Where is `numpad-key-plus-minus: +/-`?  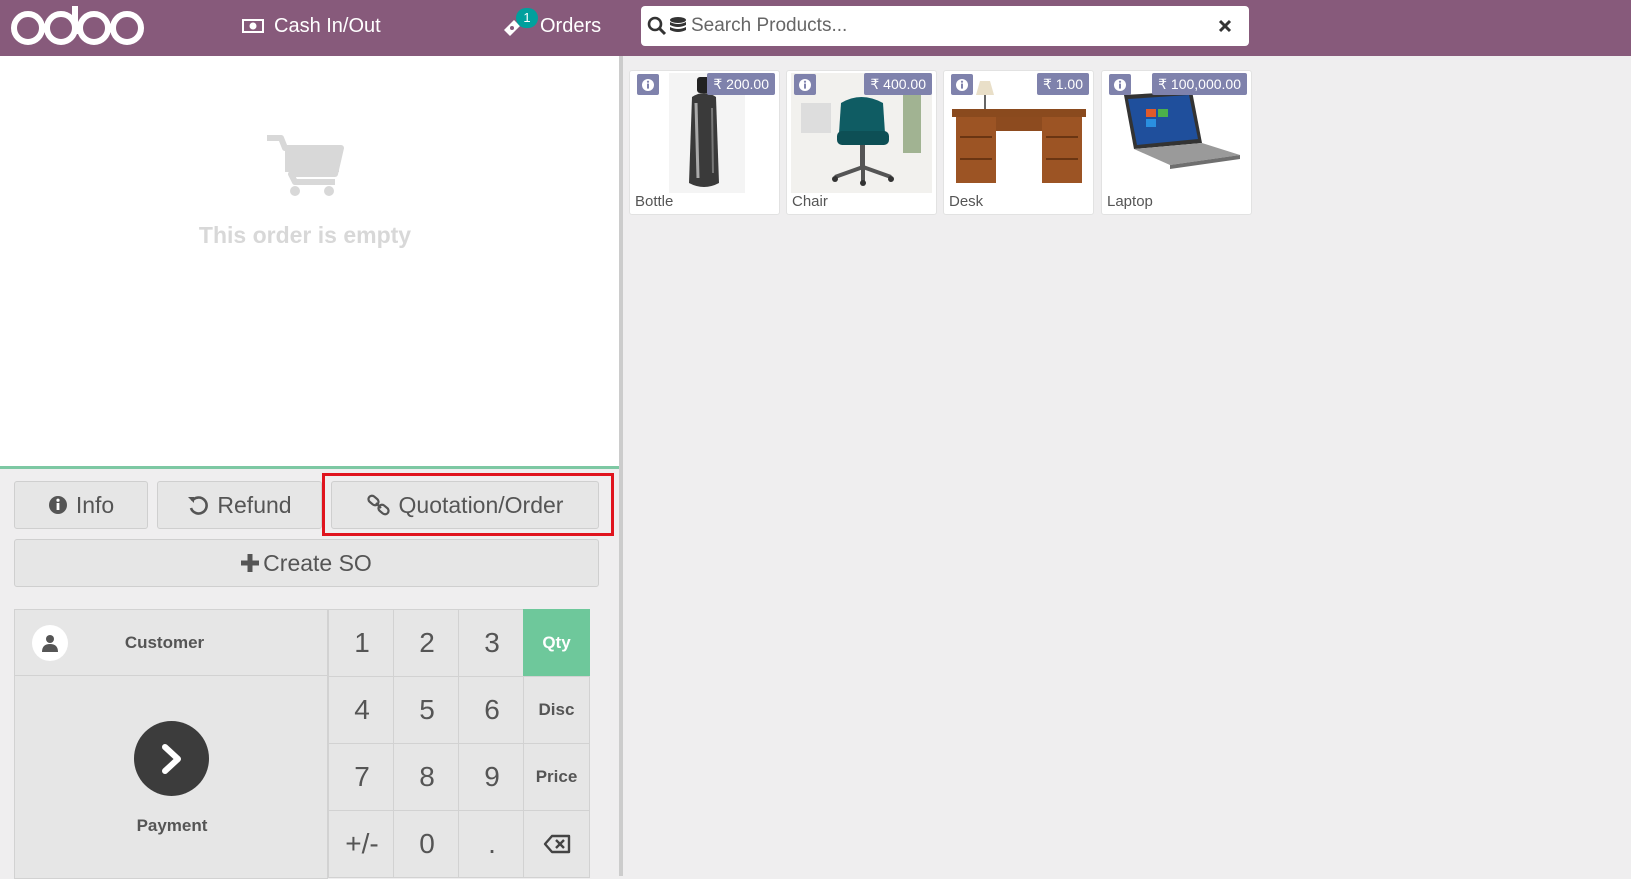 numpad-key-plus-minus: +/- is located at coordinates (362, 844).